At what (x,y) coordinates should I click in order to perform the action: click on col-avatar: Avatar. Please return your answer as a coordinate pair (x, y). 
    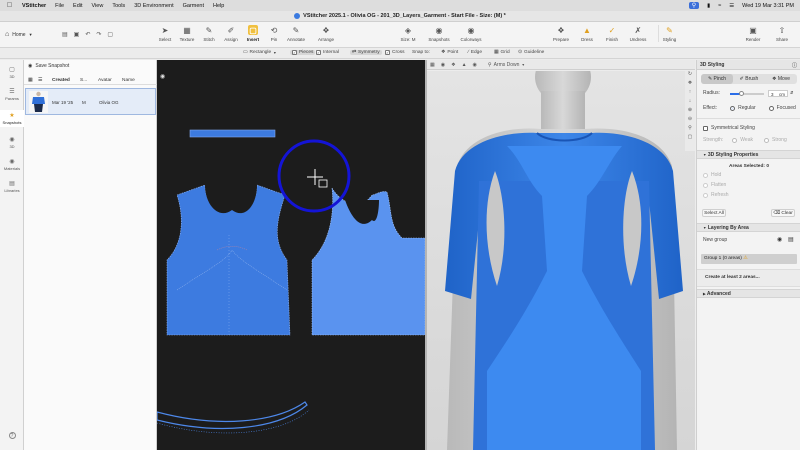
    Looking at the image, I should click on (105, 80).